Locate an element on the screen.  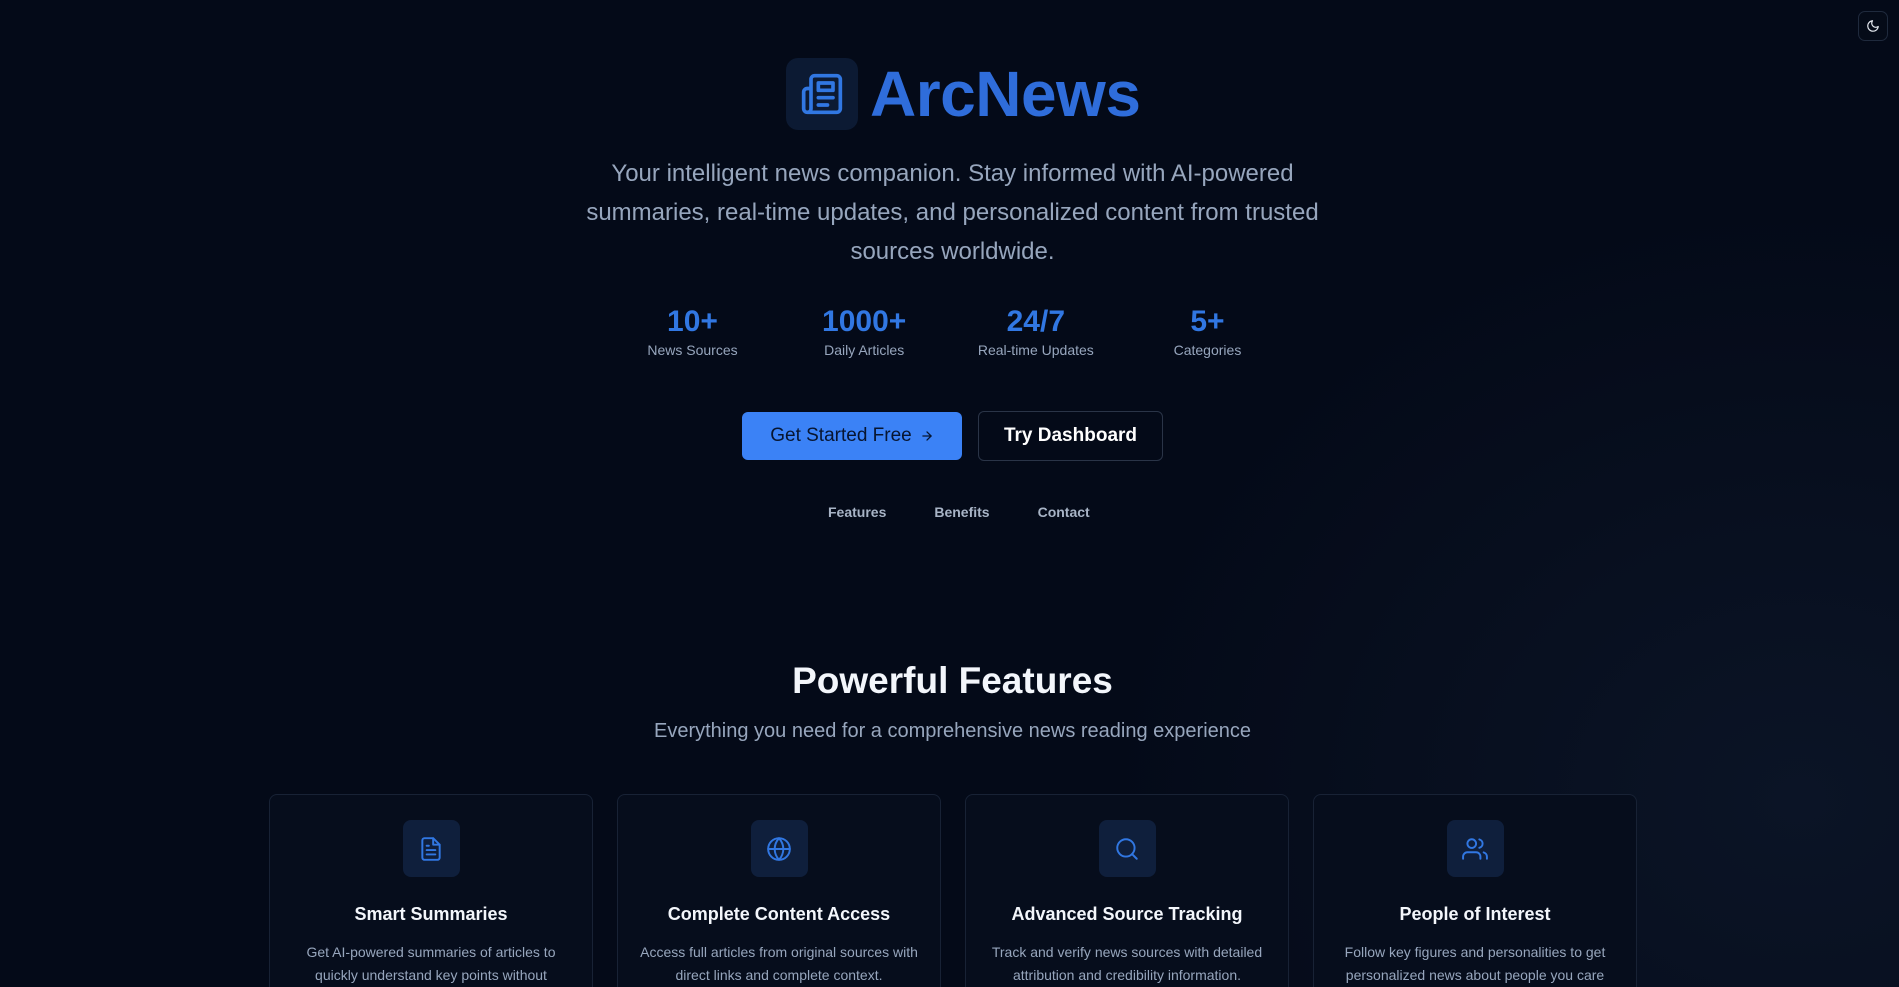
nav-link-contact: Contact is located at coordinates (1064, 512).